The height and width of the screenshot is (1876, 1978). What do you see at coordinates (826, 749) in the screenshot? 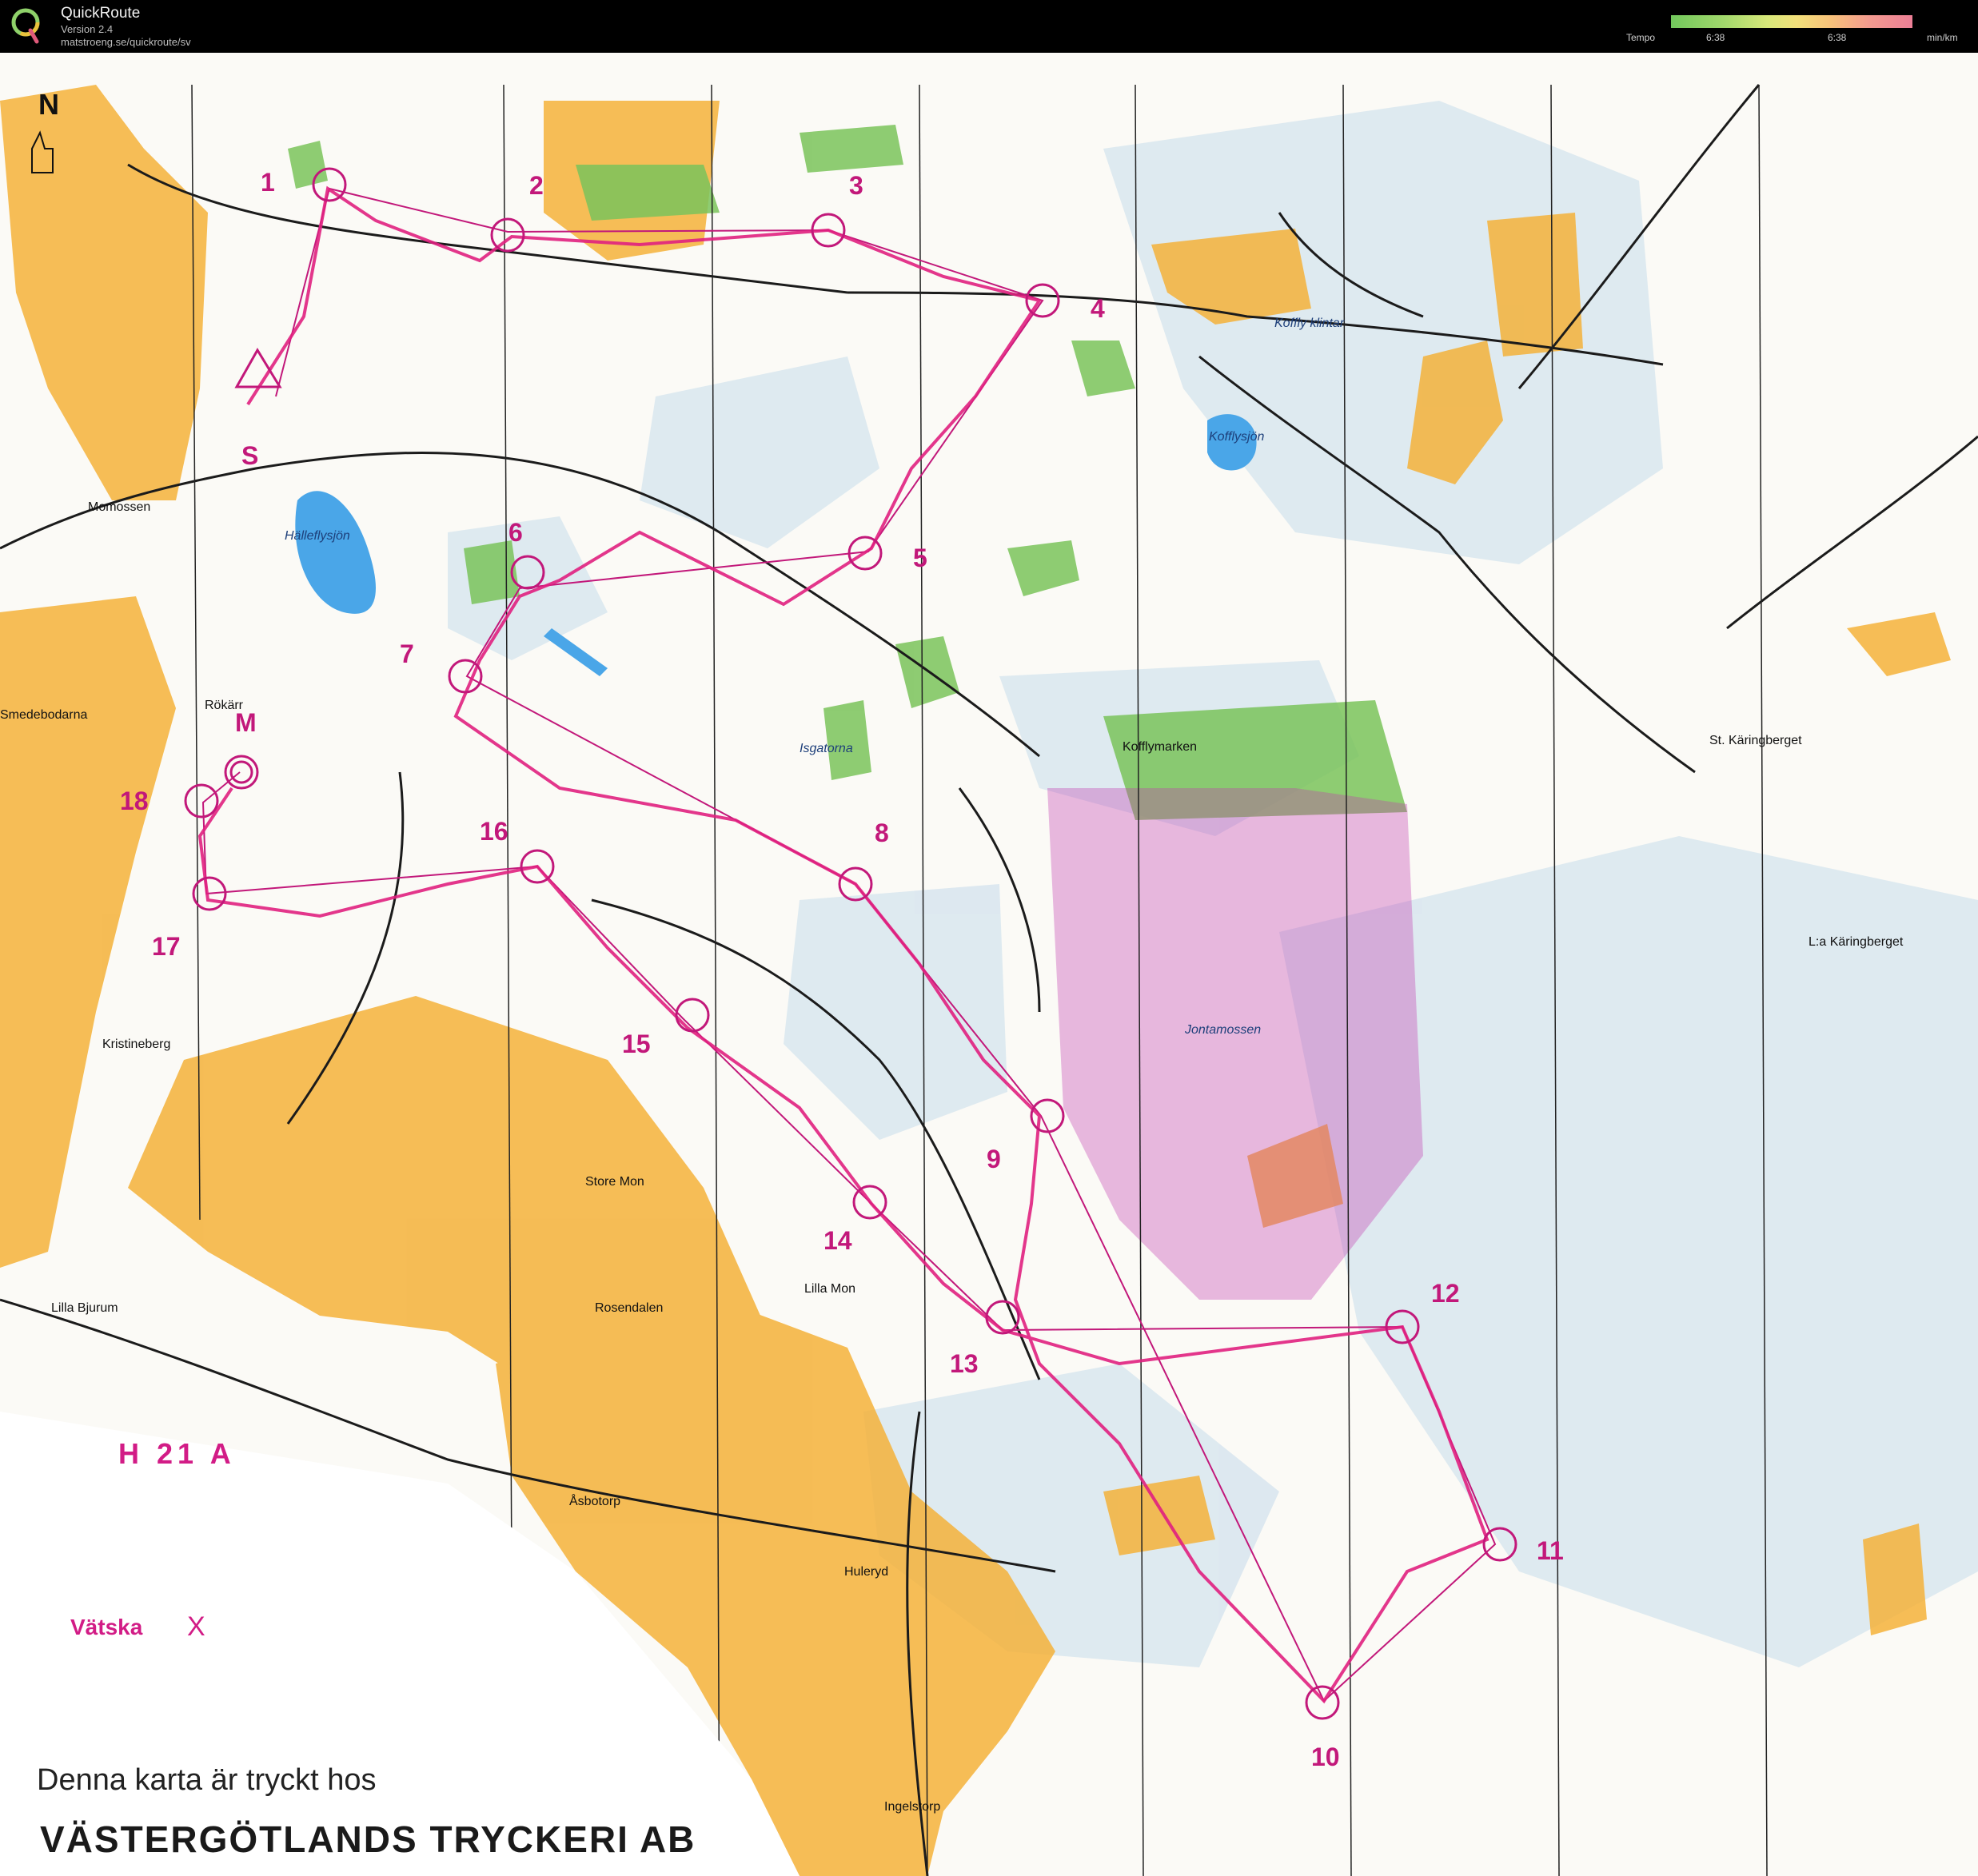
I see `place-isgatorna: Isgatorna` at bounding box center [826, 749].